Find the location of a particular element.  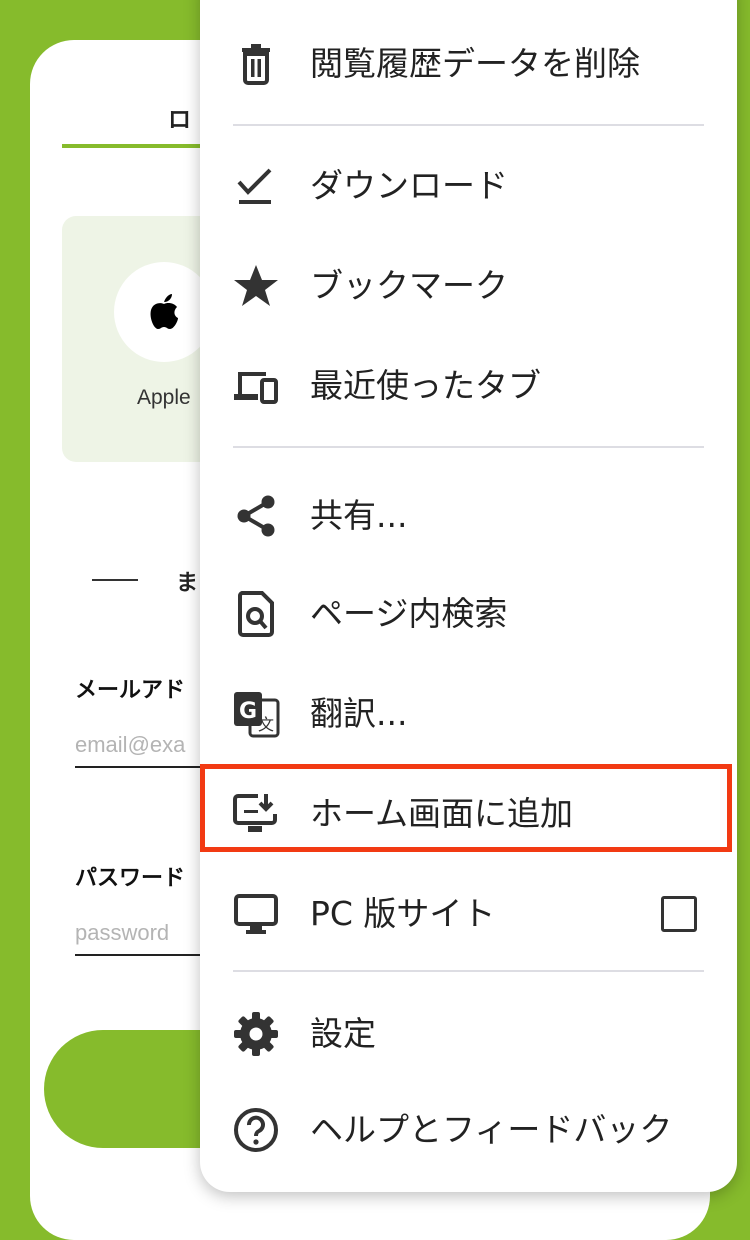

email-label: メールアド is located at coordinates (130, 690).